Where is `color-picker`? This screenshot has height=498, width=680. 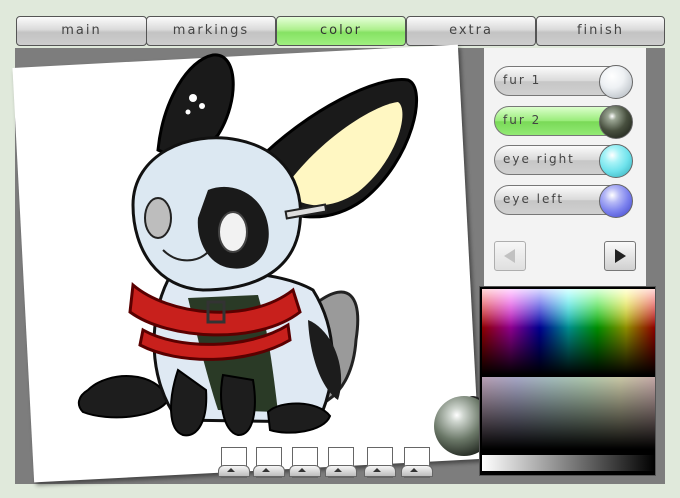
color-picker is located at coordinates (567, 381).